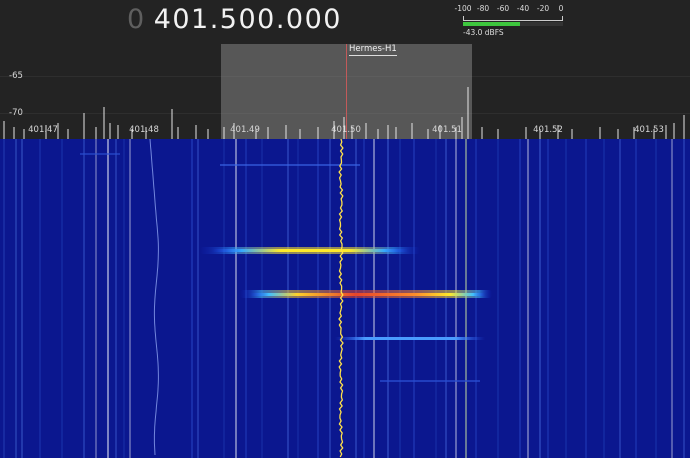  What do you see at coordinates (373, 50) in the screenshot?
I see `station-label: Hermes-H1` at bounding box center [373, 50].